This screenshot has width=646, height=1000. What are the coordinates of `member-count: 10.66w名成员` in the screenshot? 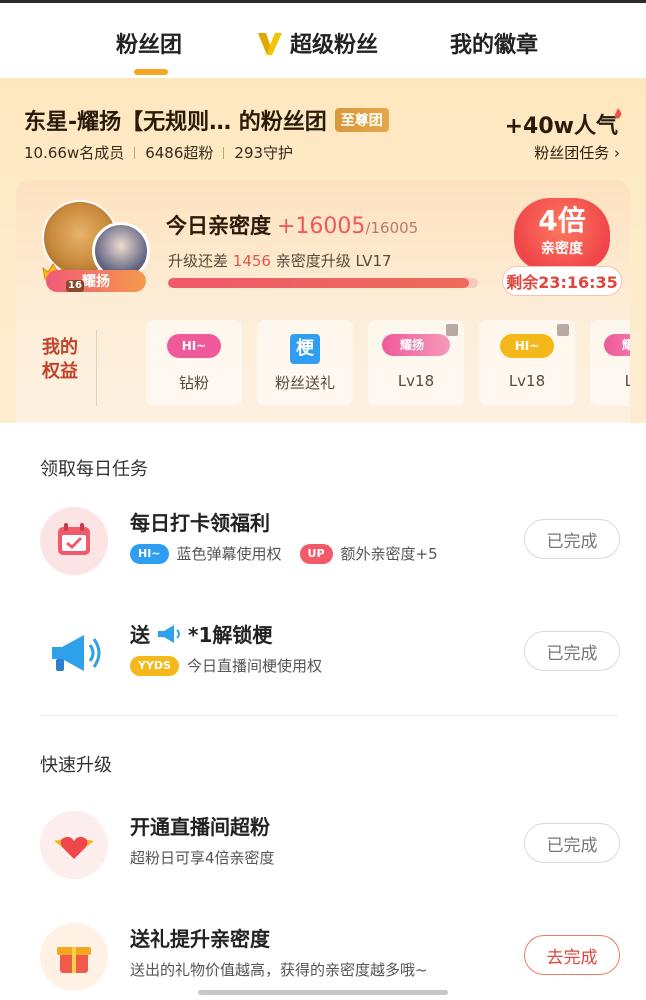 It's located at (74, 153).